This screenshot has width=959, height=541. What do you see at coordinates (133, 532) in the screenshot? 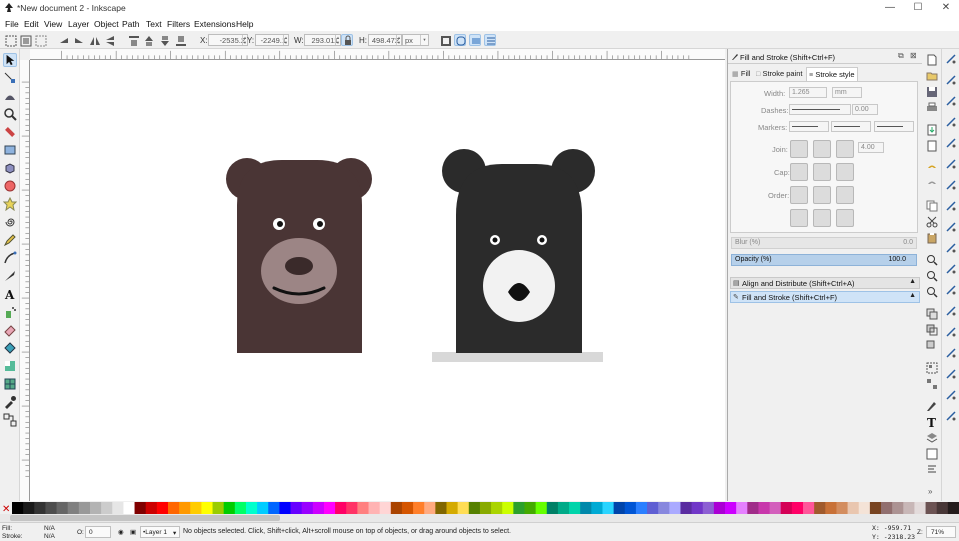
I see `layer-lock-icon: ▣` at bounding box center [133, 532].